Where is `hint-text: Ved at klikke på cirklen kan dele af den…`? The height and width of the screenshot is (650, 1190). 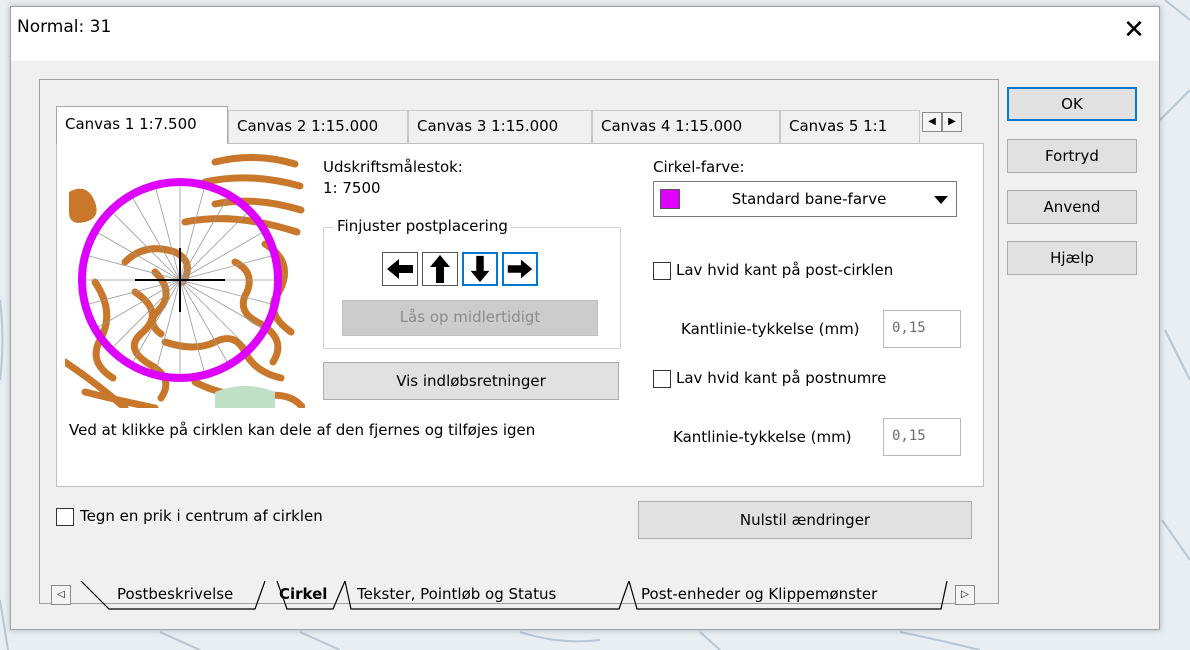
hint-text: Ved at klikke på cirklen kan dele af den… is located at coordinates (302, 430).